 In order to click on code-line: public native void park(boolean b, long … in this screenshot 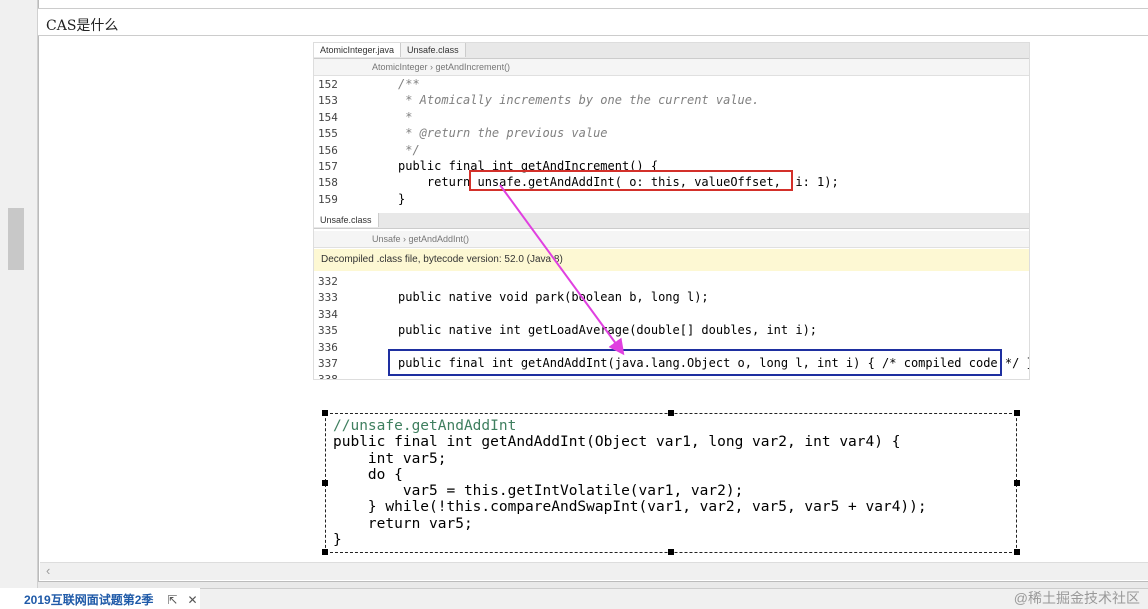, I will do `click(553, 297)`.